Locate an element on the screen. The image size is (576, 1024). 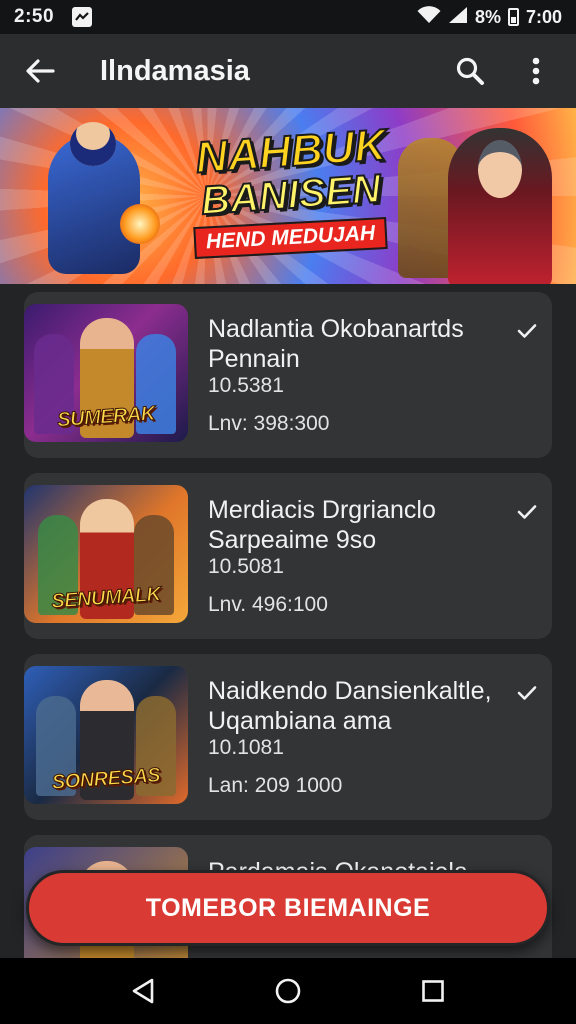
signal-icon is located at coordinates (458, 17).